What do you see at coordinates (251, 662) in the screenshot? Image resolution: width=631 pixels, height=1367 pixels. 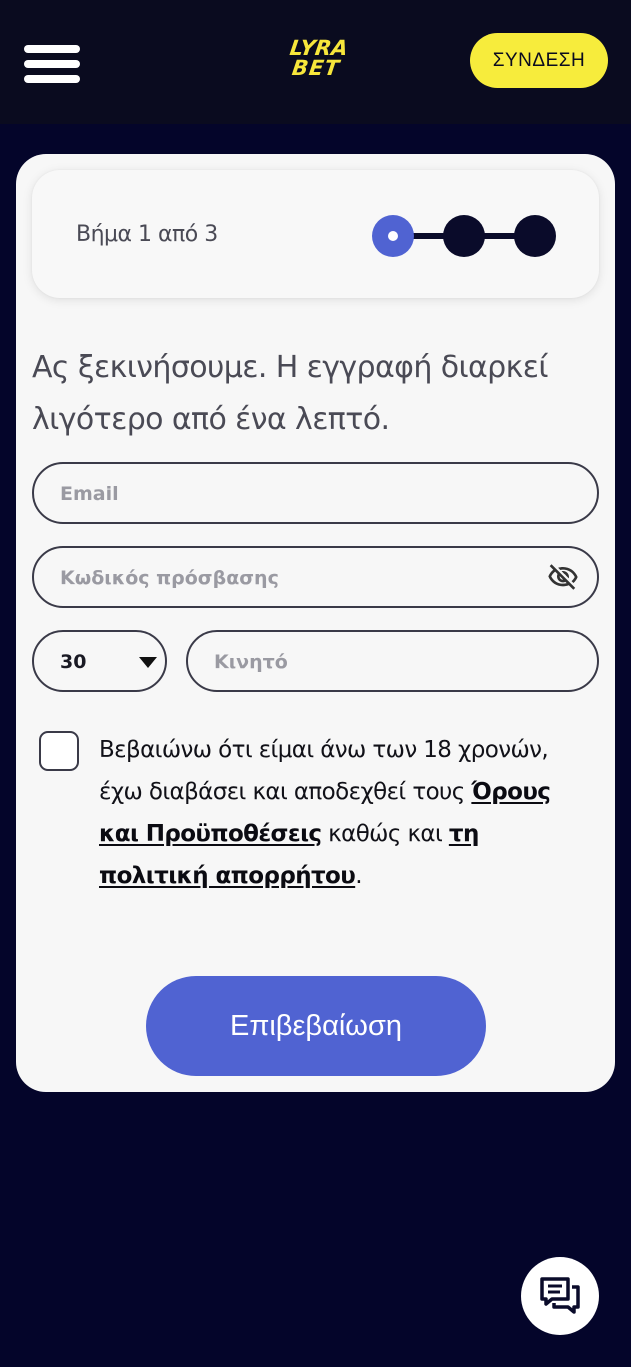 I see `mobile-placeholder: Κινητό` at bounding box center [251, 662].